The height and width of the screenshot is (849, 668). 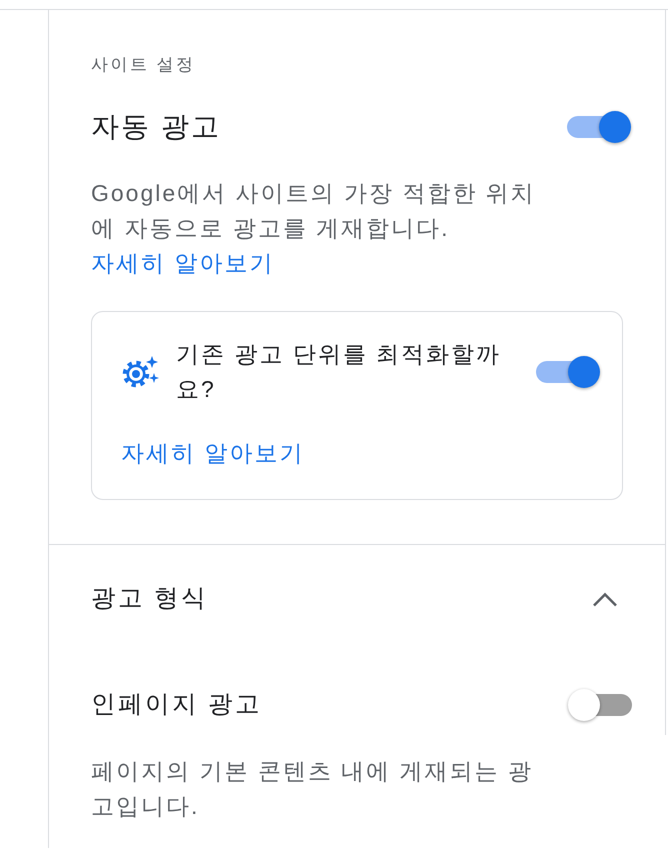 I want to click on gear-sparkle-icon, so click(x=140, y=372).